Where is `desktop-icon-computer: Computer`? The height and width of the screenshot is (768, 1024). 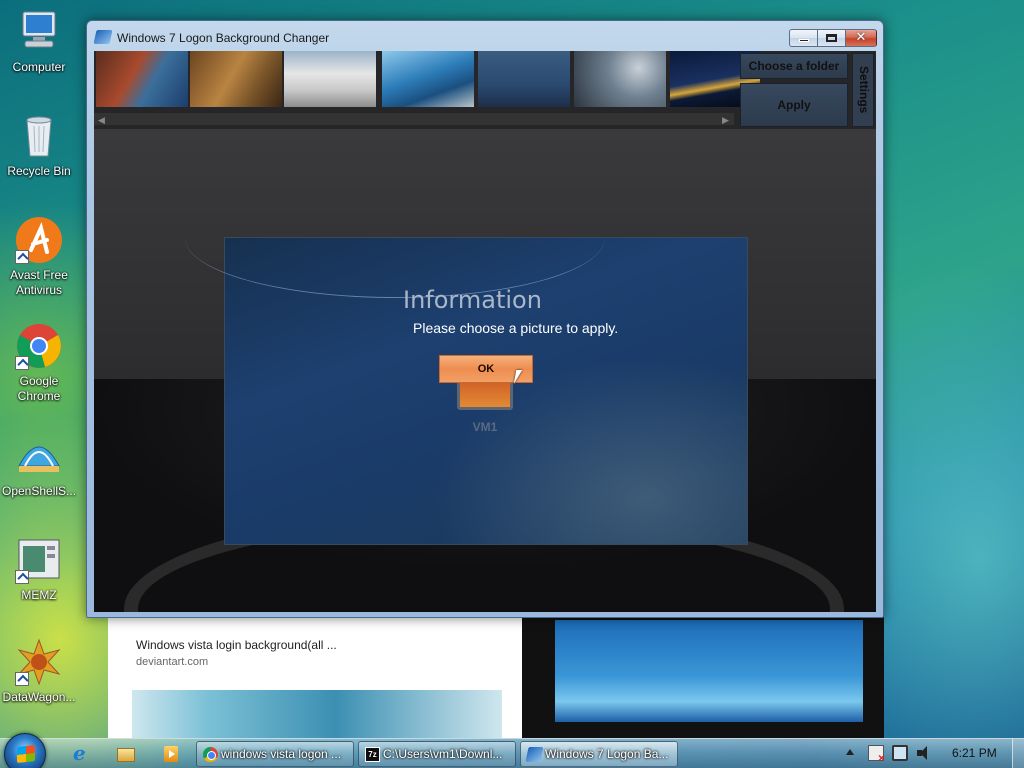
desktop-icon-computer: Computer is located at coordinates (39, 41).